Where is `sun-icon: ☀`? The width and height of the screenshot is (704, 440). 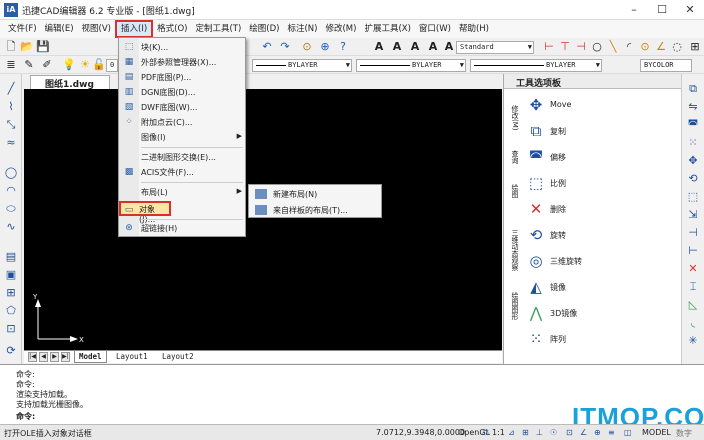 sun-icon: ☀ is located at coordinates (85, 65).